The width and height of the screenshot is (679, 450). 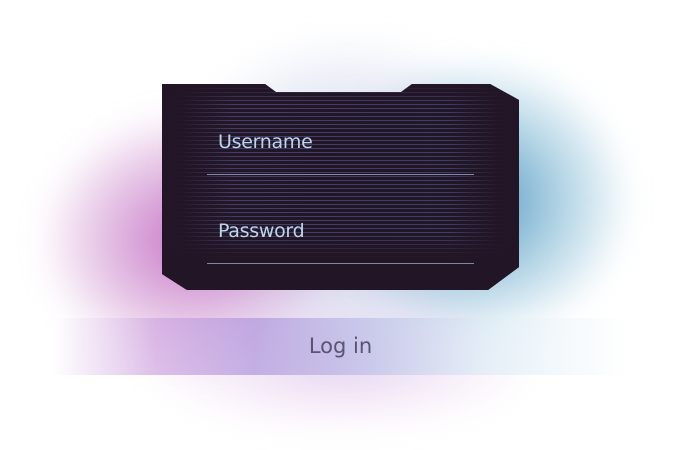 I want to click on username-input, so click(x=340, y=151).